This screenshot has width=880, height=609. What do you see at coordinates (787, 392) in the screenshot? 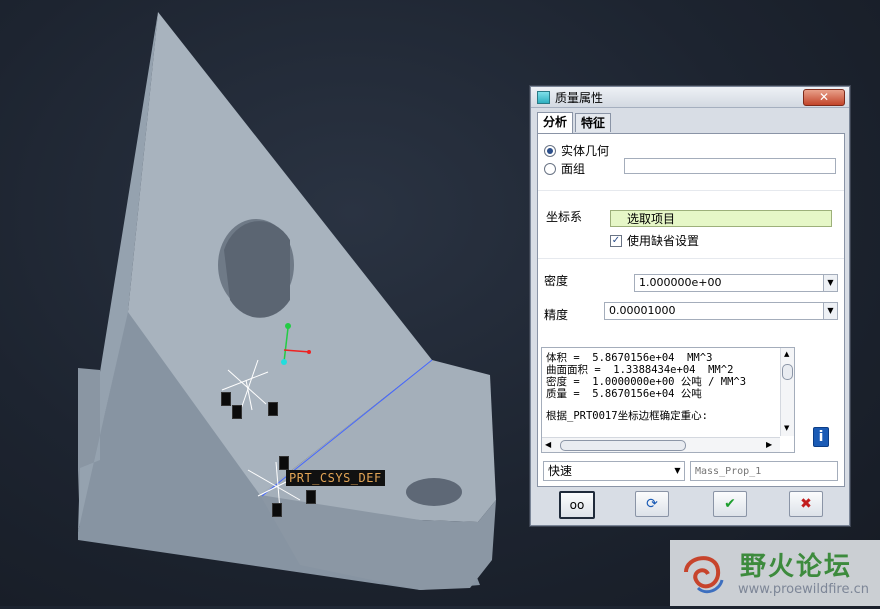
I see `vertical-scrollbar: ▲ ▼` at bounding box center [787, 392].